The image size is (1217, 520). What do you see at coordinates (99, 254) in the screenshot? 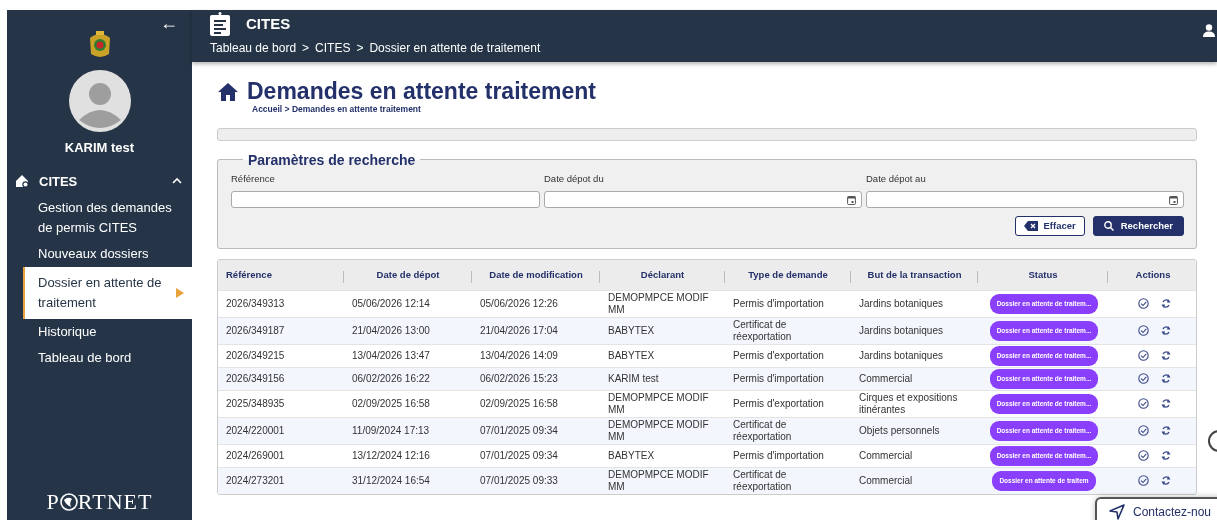
I see `sidebar-item: Nouveaux dossiers` at bounding box center [99, 254].